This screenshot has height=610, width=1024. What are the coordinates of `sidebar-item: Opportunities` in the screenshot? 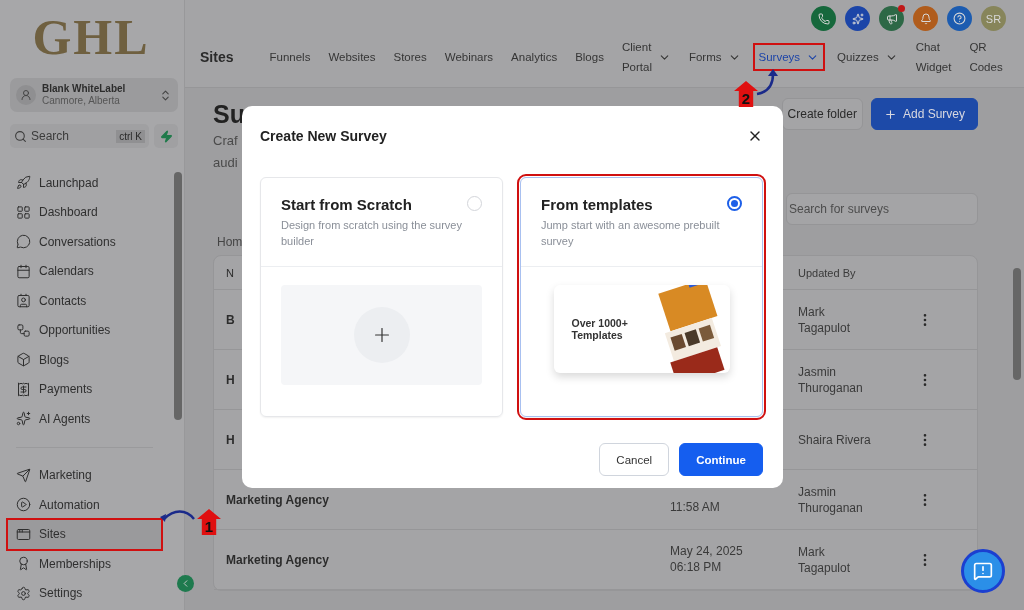 It's located at (84, 330).